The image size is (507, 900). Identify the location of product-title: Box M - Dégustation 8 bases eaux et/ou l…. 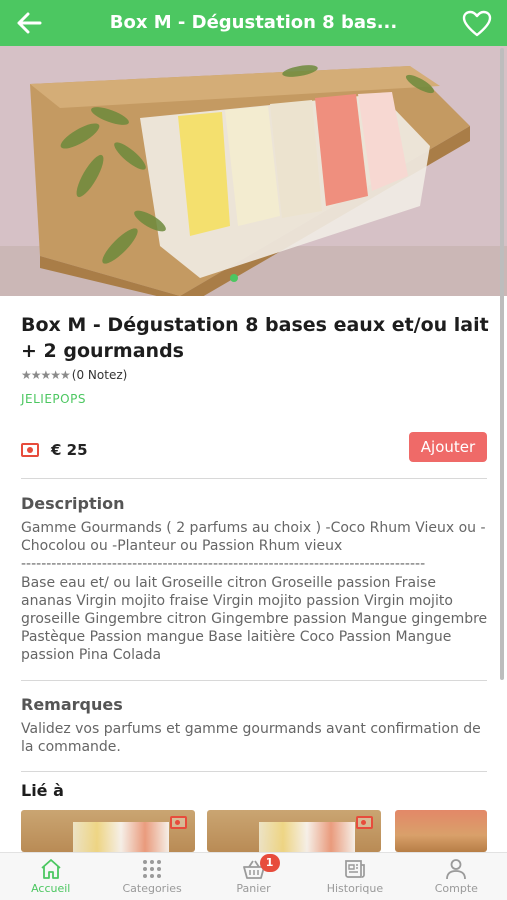
(255, 338).